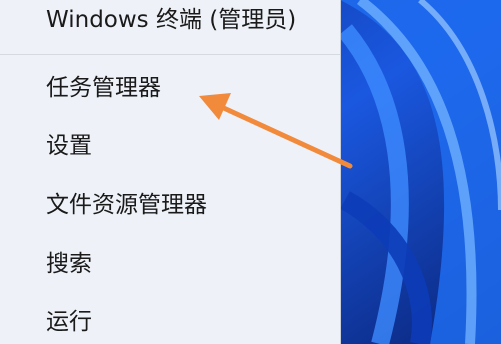 The height and width of the screenshot is (344, 501). What do you see at coordinates (69, 264) in the screenshot?
I see `menu-item-search: 搜索` at bounding box center [69, 264].